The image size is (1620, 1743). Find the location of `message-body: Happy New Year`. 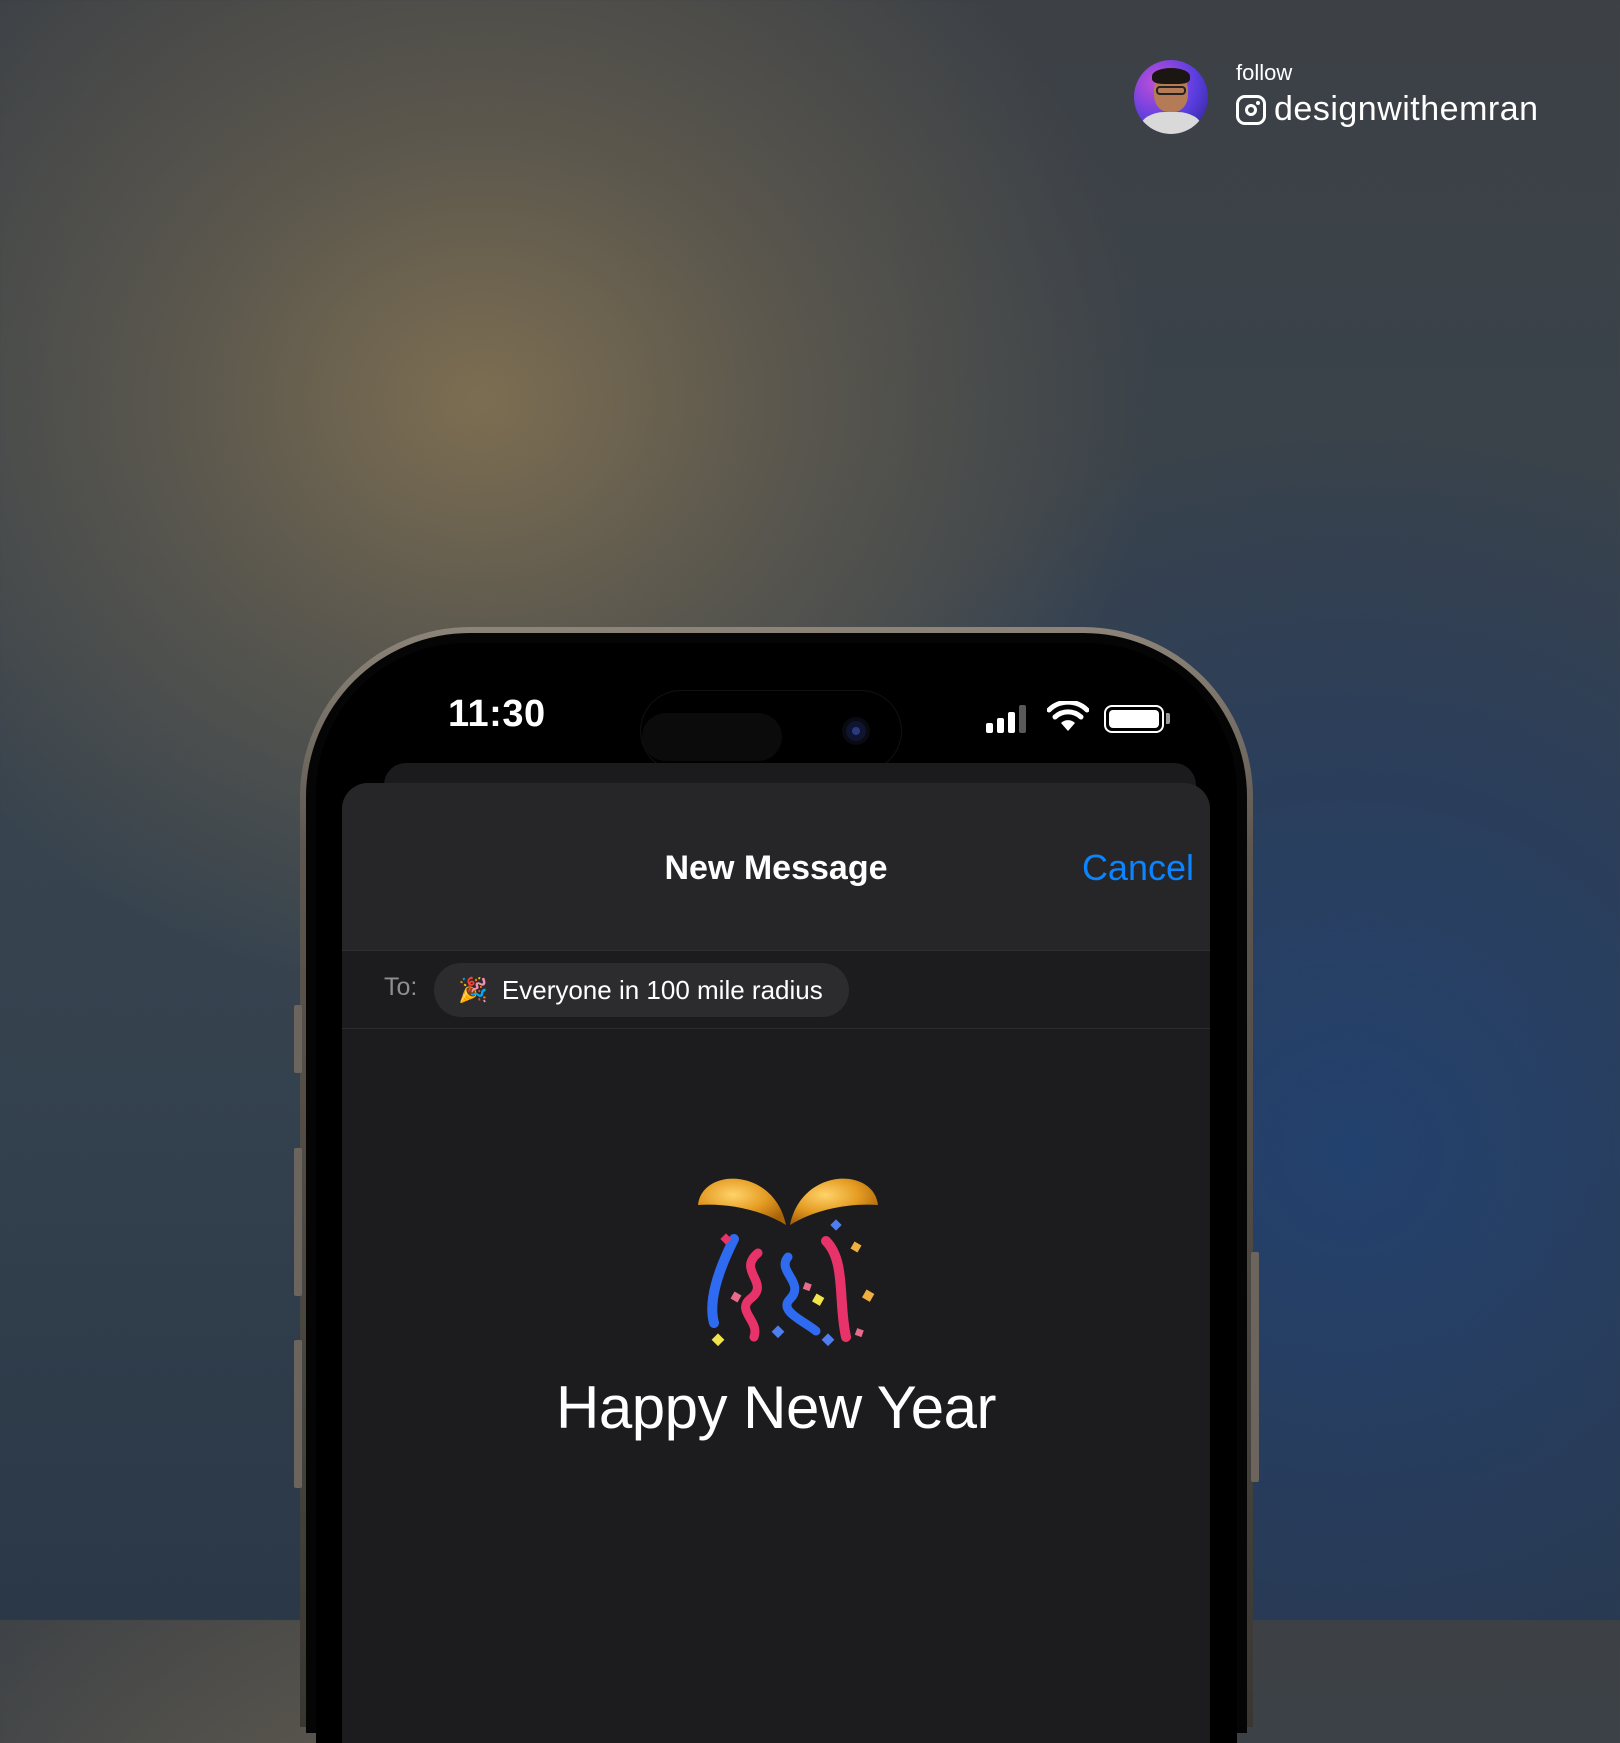

message-body: Happy New Year is located at coordinates (776, 1407).